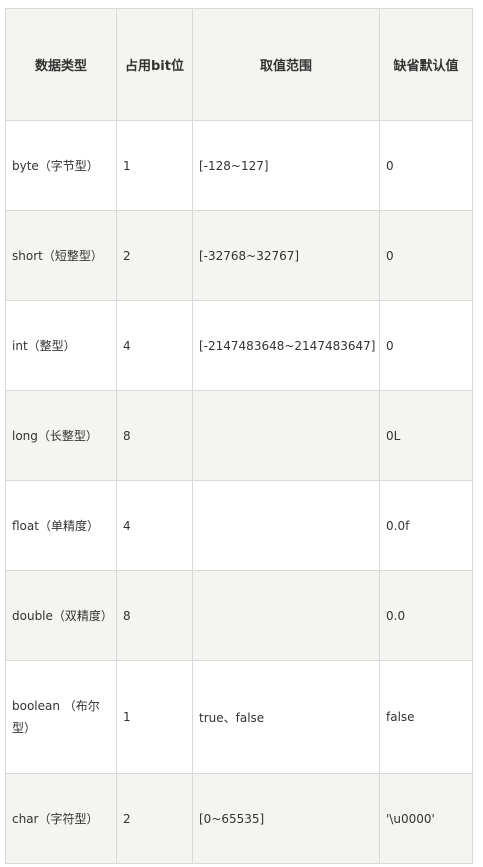 The height and width of the screenshot is (867, 483). What do you see at coordinates (426, 818) in the screenshot?
I see `cell-default: '\u0000'` at bounding box center [426, 818].